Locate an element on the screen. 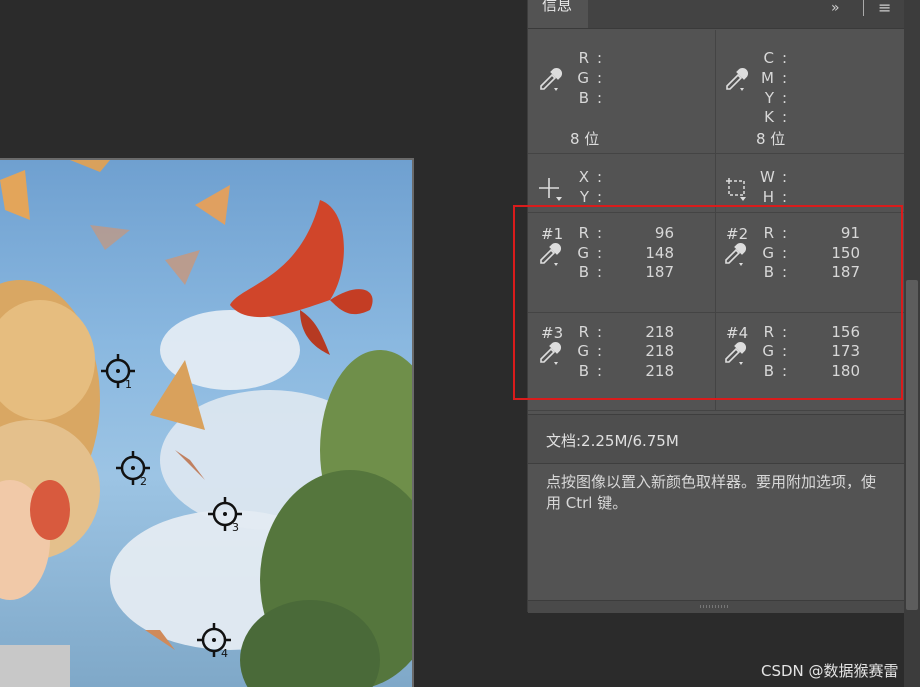 This screenshot has height=687, width=920. sampler-marker-3: 3 is located at coordinates (227, 516).